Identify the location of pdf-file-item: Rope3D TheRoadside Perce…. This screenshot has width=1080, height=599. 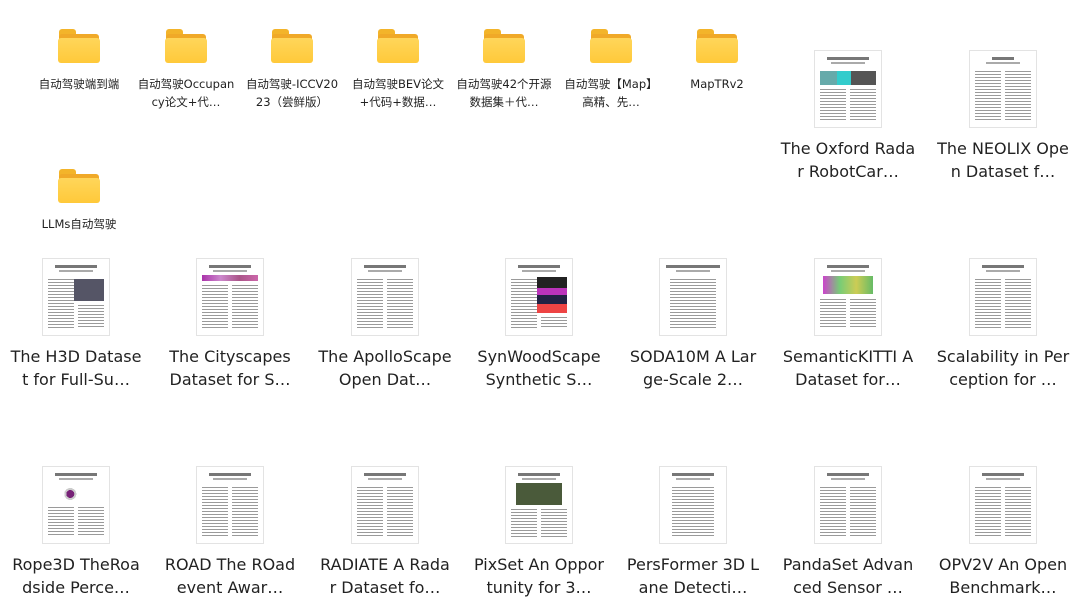
(76, 533).